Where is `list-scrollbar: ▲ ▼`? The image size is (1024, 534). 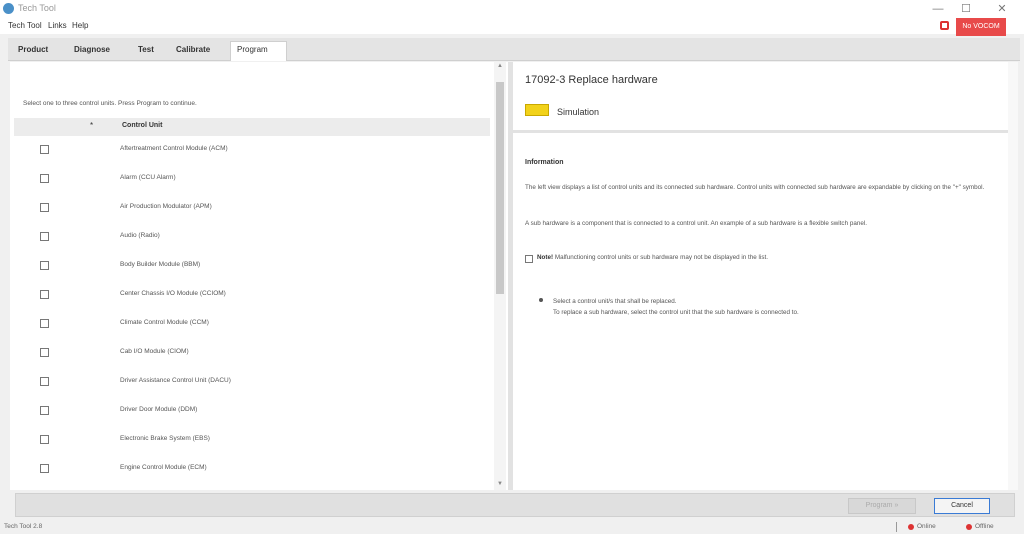
list-scrollbar: ▲ ▼ is located at coordinates (500, 276).